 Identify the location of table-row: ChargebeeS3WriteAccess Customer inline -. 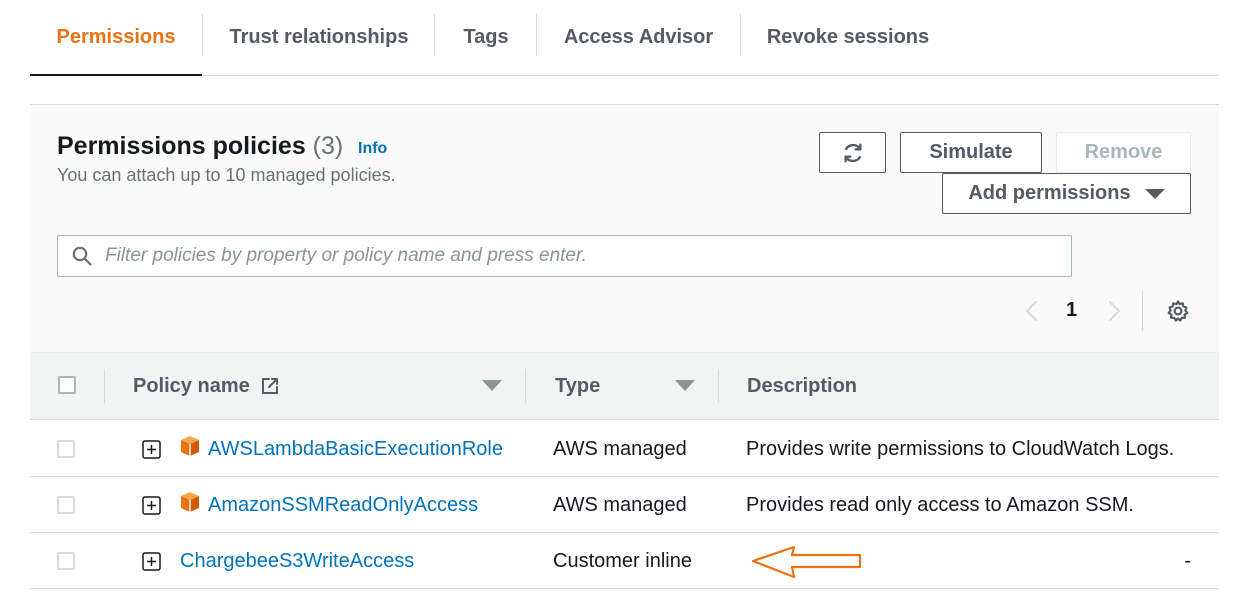
(624, 561).